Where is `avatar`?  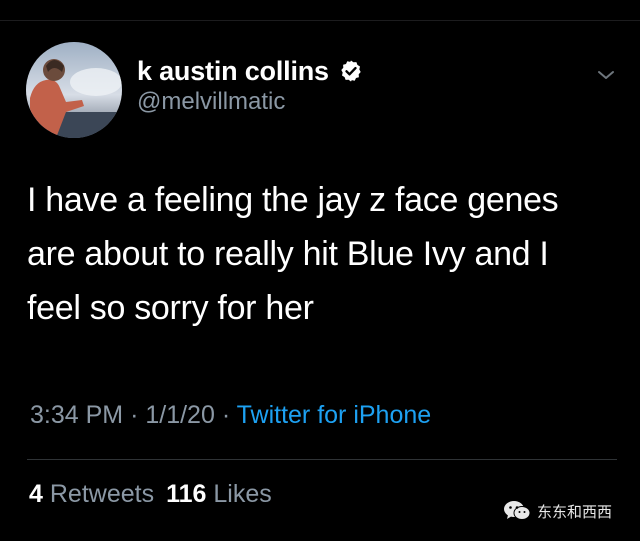 avatar is located at coordinates (74, 90).